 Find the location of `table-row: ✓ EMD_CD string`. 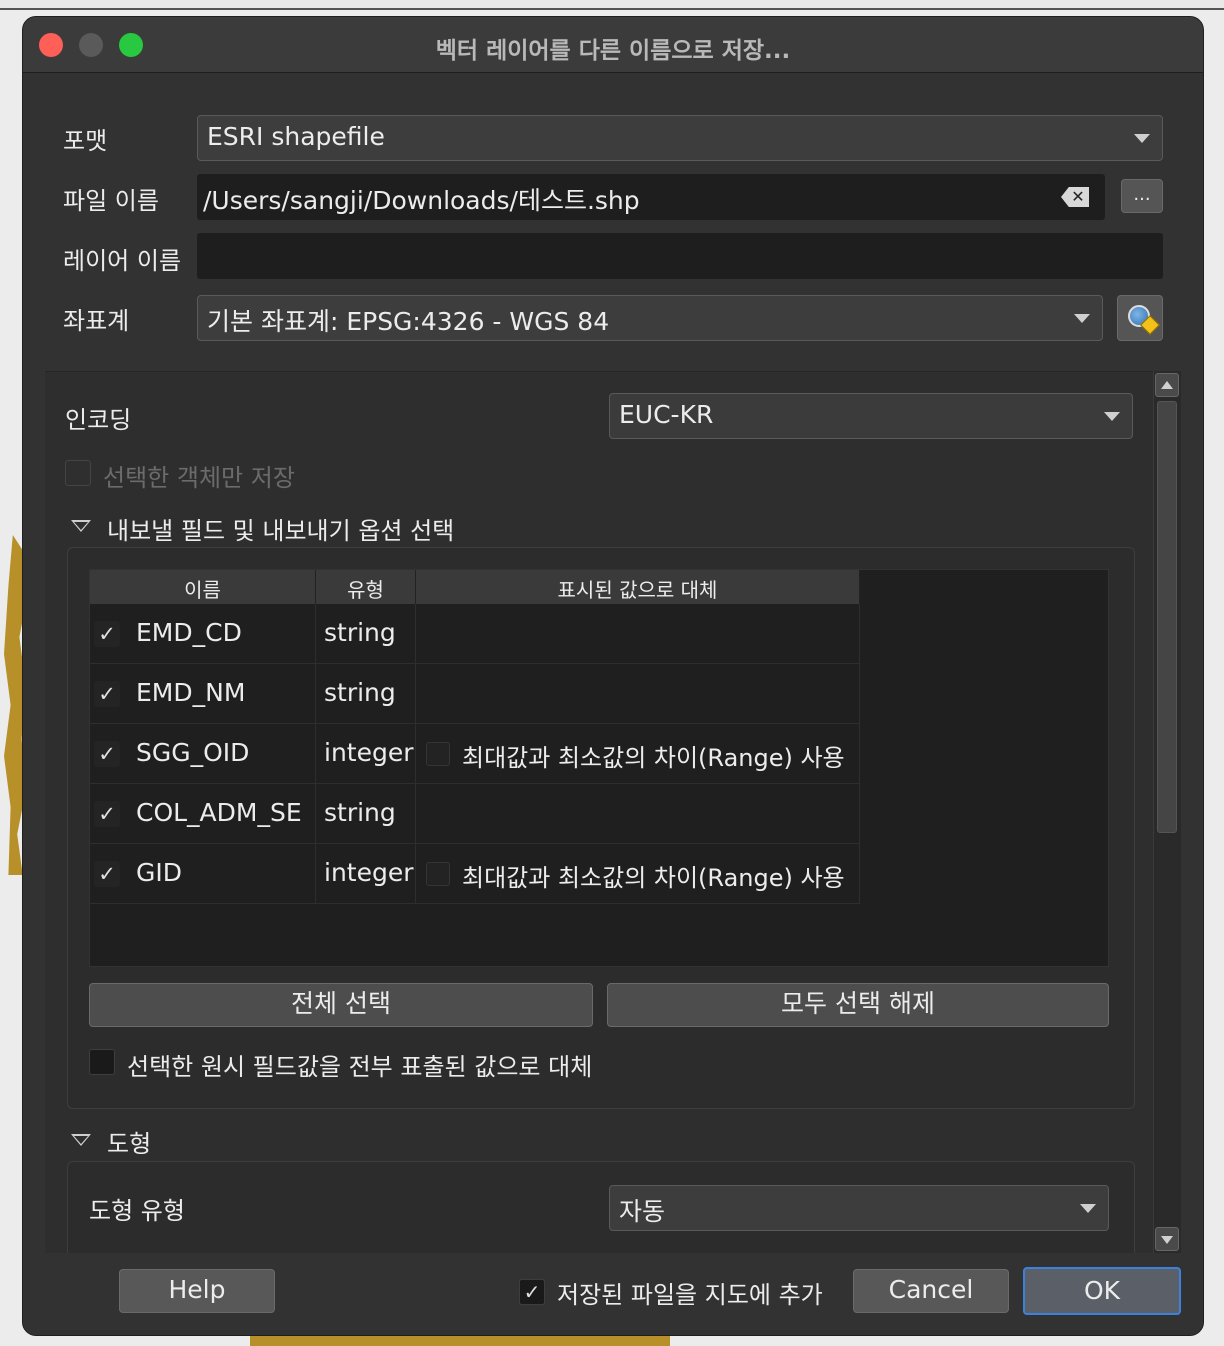

table-row: ✓ EMD_CD string is located at coordinates (475, 634).